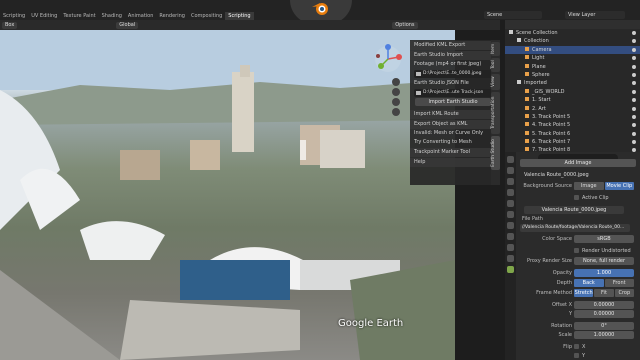 This screenshot has height=360, width=640. I want to click on constraint-icon, so click(510, 258).